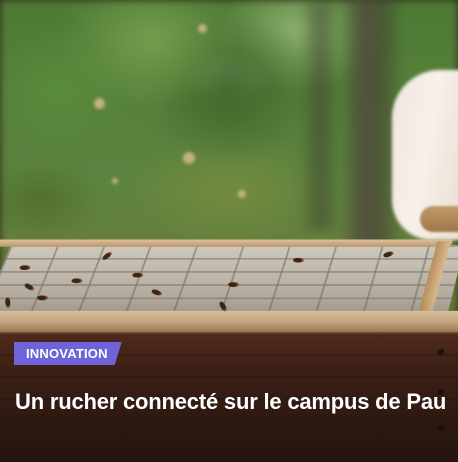  I want to click on article-title: Un rucher connecté sur le campus de Pau, so click(232, 402).